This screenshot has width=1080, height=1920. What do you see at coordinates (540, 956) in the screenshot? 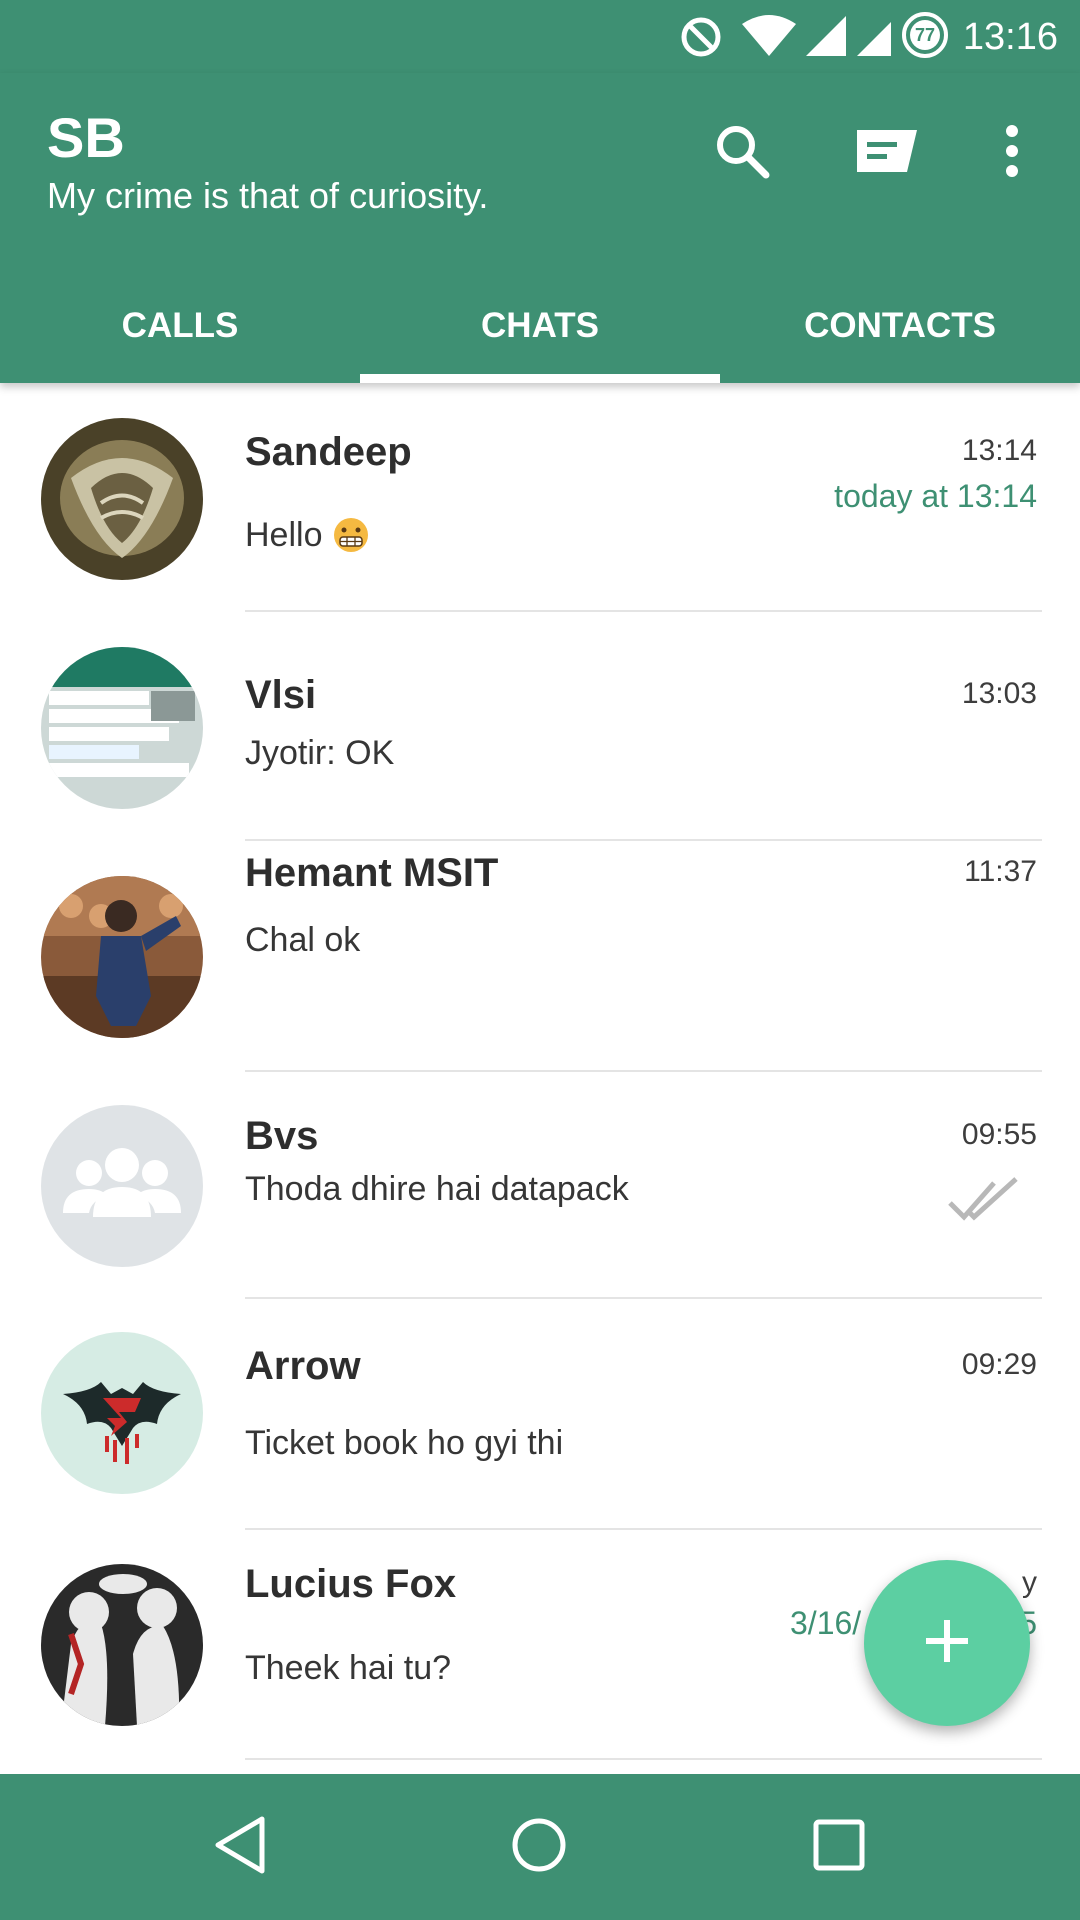
I see `chat-item-hemant-msit: Hemant MSIT 11:37 Chal ok` at bounding box center [540, 956].